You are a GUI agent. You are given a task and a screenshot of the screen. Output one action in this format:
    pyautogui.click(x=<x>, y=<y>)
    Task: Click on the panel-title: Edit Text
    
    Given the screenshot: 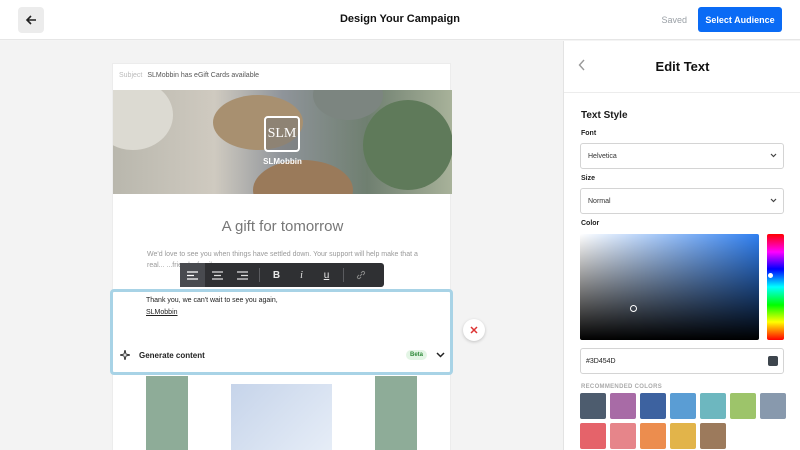 What is the action you would take?
    pyautogui.click(x=682, y=66)
    